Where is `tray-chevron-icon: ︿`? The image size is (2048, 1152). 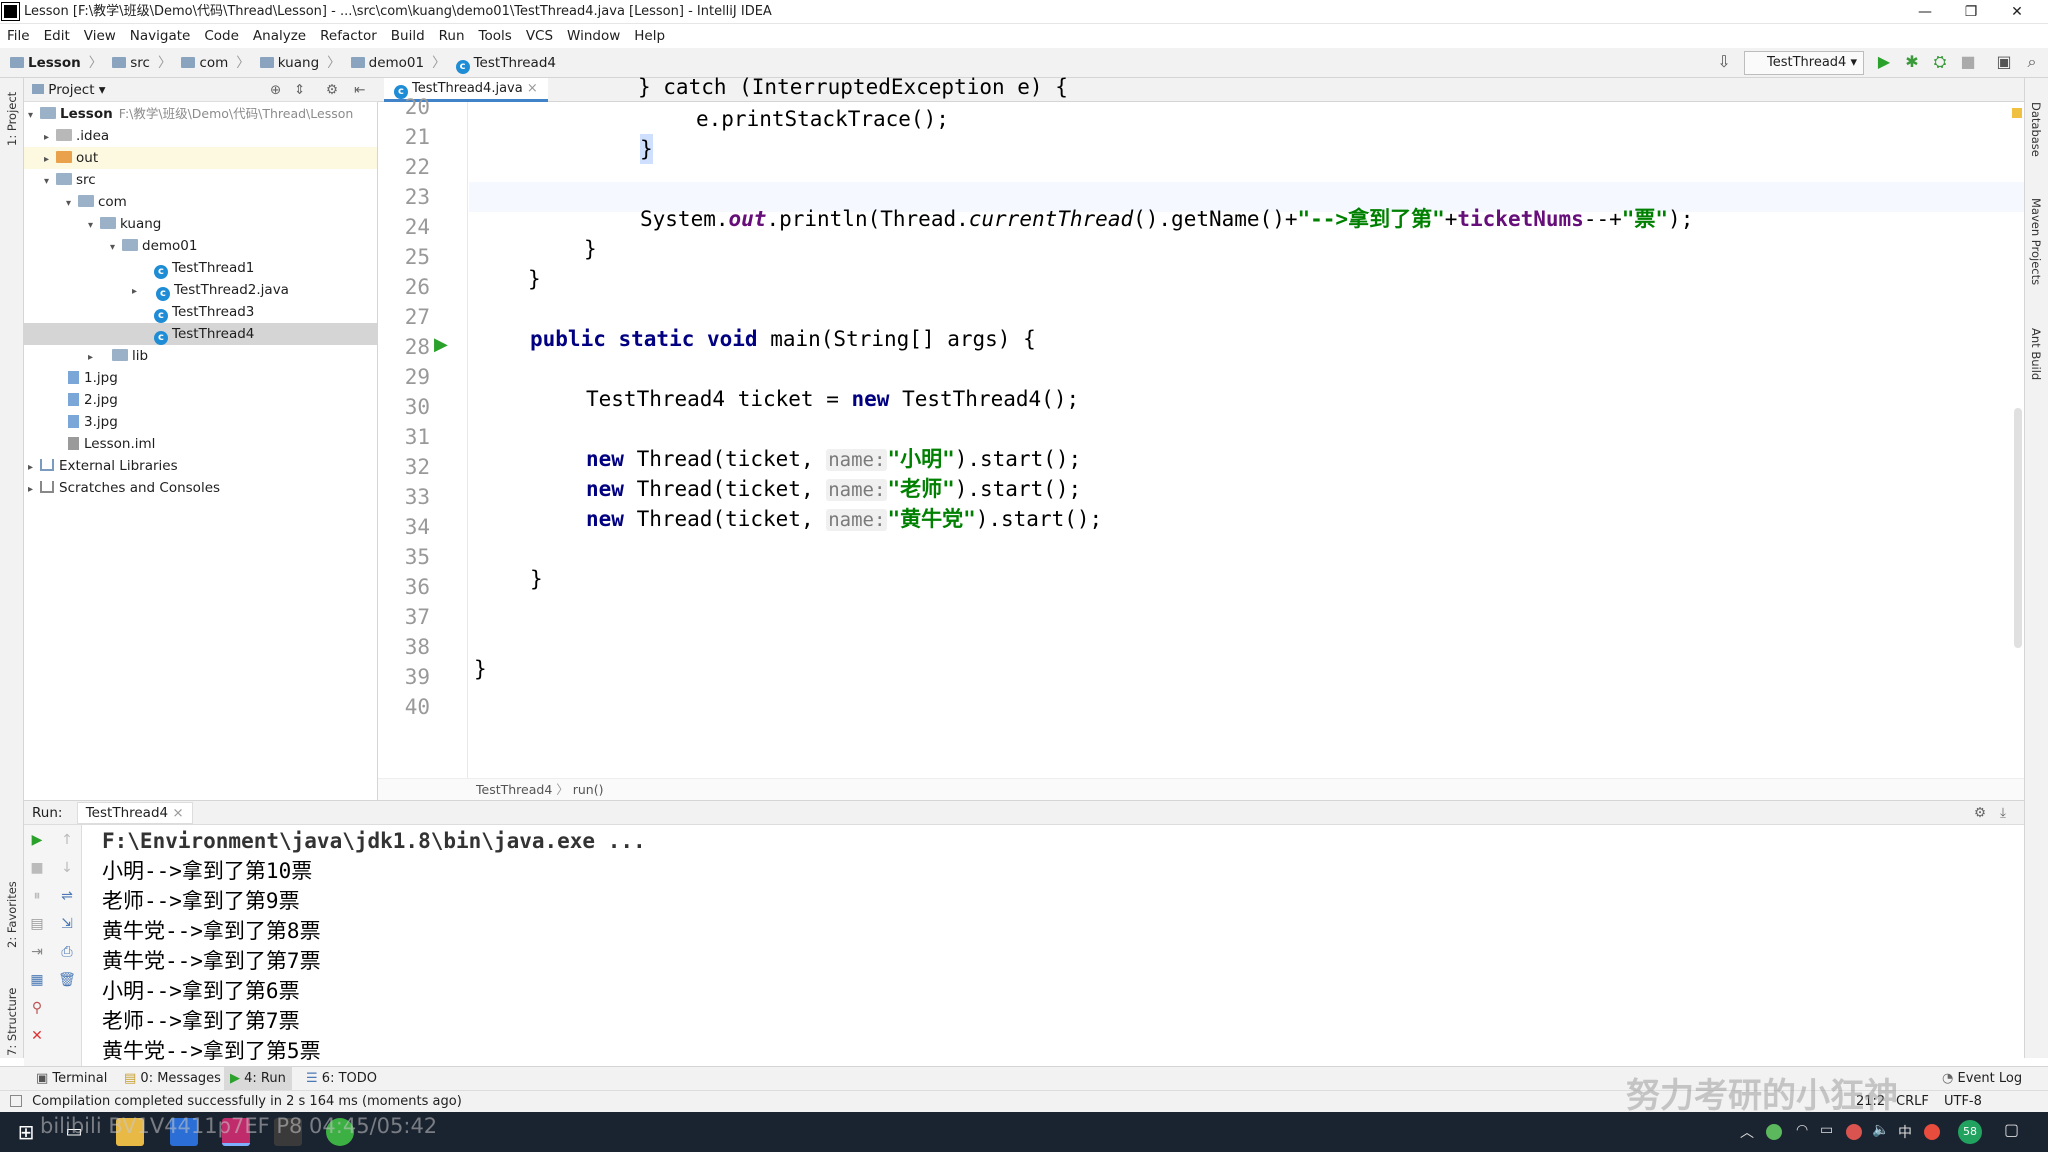 tray-chevron-icon: ︿ is located at coordinates (1747, 1132).